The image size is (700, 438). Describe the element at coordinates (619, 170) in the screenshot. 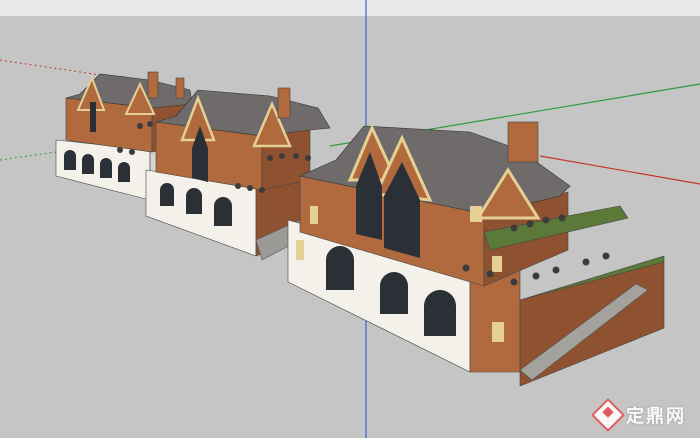

I see `red-axis` at that location.